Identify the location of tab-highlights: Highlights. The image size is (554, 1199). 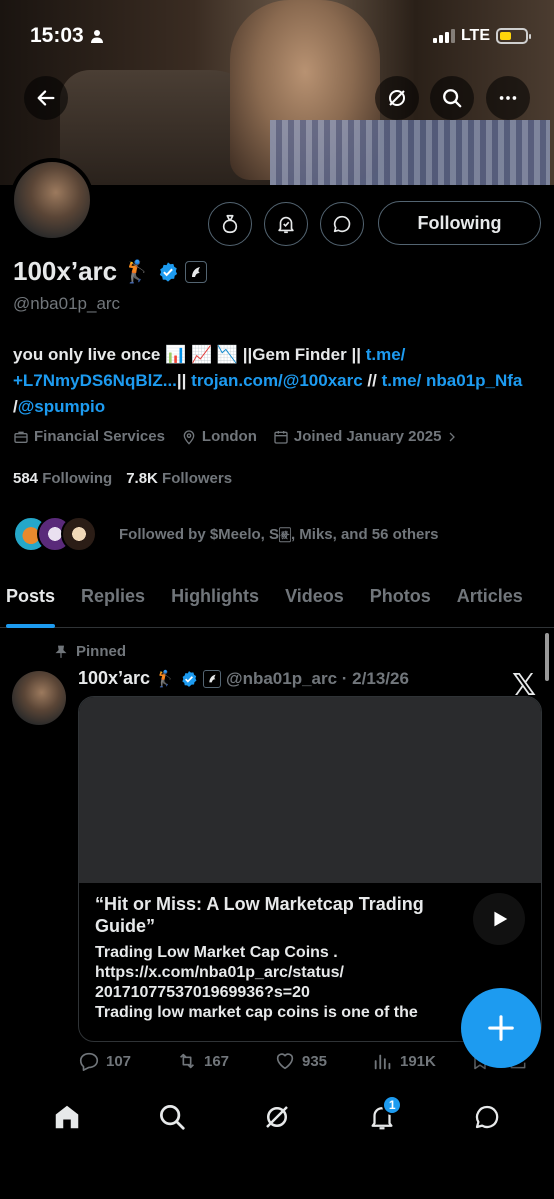
(215, 603).